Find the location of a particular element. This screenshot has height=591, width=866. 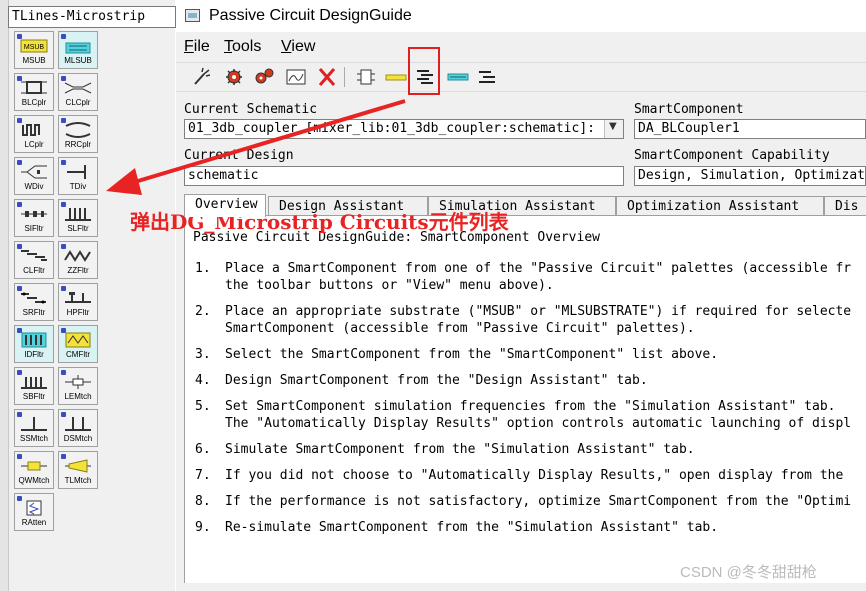

watermark: CSDN @冬冬甜甜枪 is located at coordinates (748, 572).